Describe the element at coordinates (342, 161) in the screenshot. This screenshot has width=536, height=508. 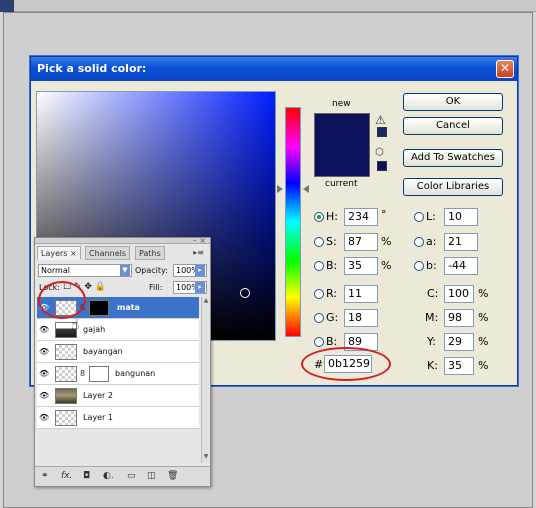
I see `current-color-swatch` at that location.